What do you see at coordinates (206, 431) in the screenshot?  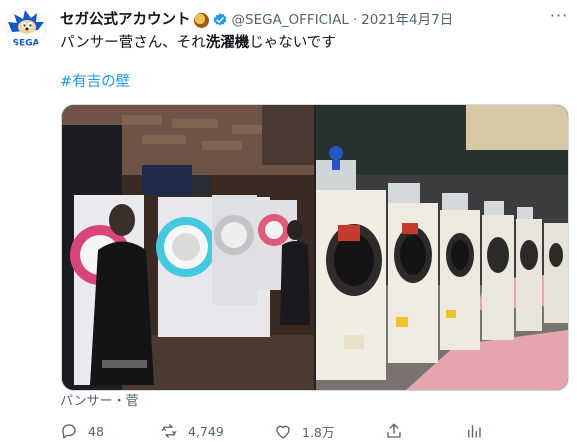 I see `retweet-count: 4,749` at bounding box center [206, 431].